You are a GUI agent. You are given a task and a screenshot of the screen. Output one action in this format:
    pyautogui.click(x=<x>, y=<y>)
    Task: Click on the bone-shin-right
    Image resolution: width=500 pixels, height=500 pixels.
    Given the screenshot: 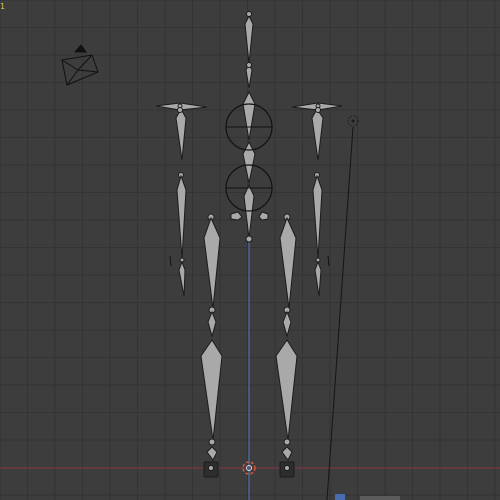 What is the action you would take?
    pyautogui.click(x=286, y=390)
    